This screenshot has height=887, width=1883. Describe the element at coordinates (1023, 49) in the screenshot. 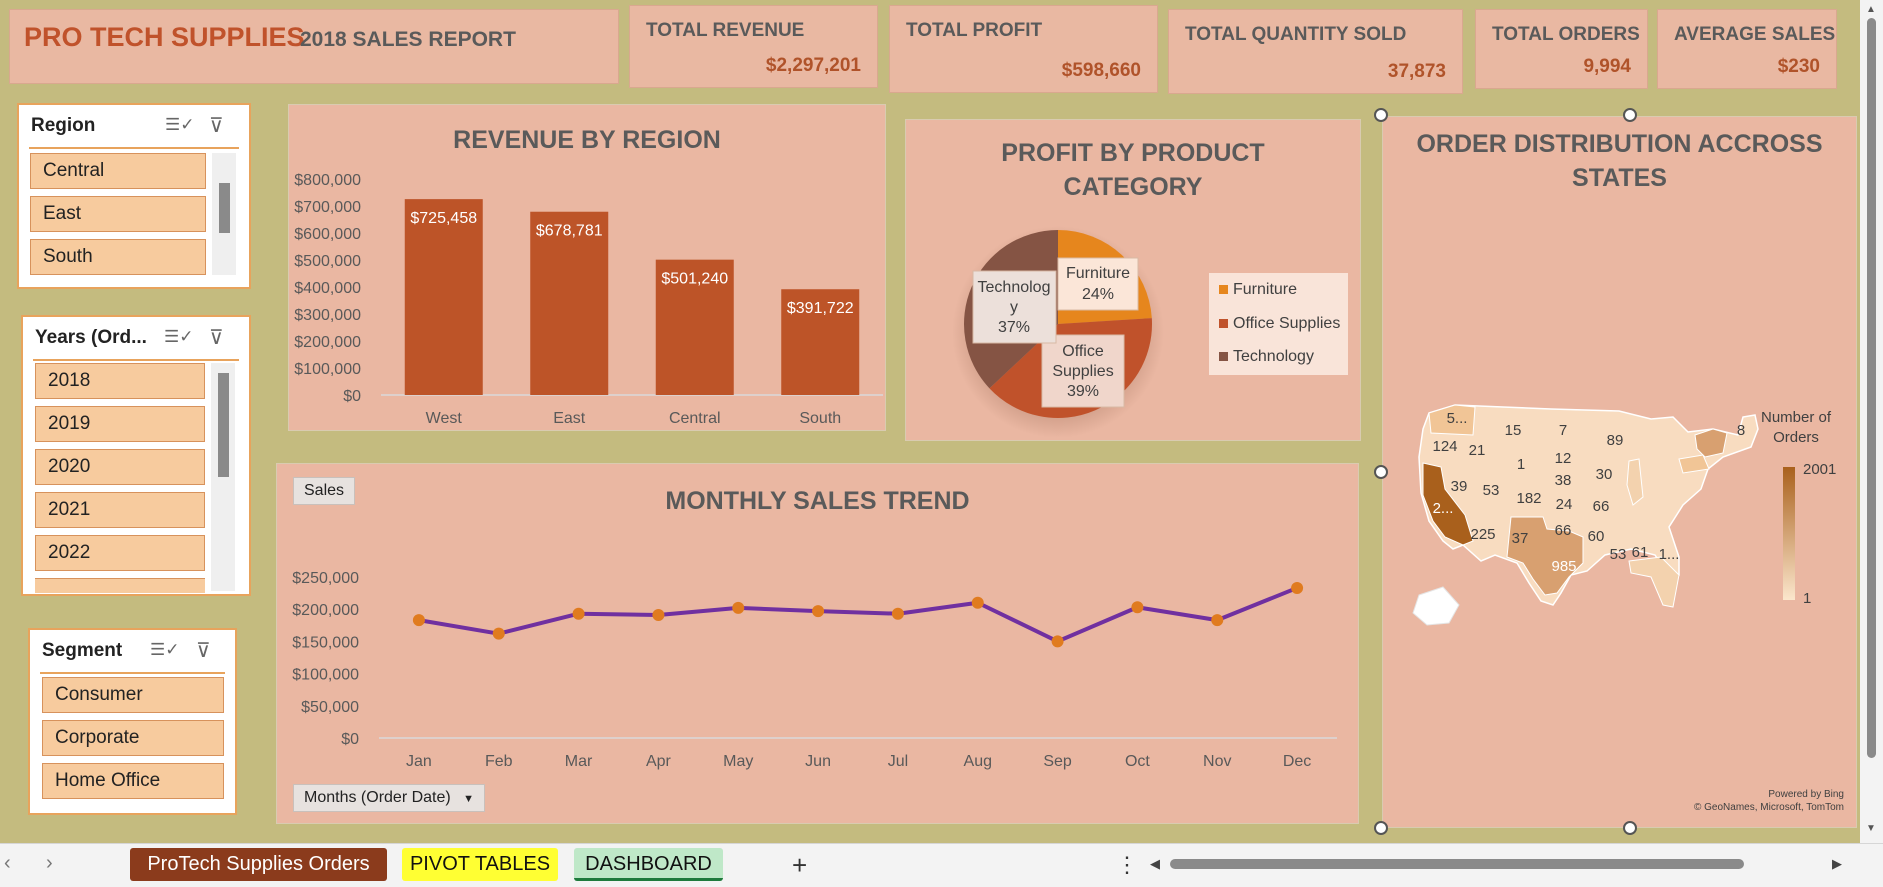

I see `kpi-total-profit: TOTAL PROFIT $598,660` at that location.